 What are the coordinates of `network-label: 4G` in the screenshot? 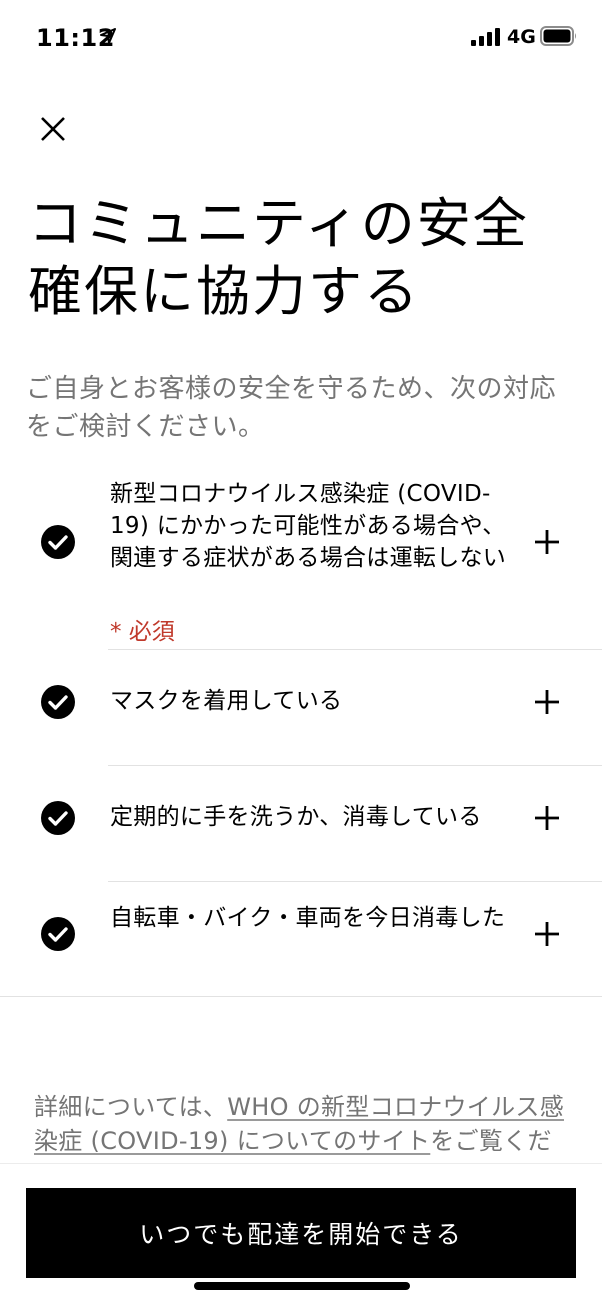 It's located at (521, 37).